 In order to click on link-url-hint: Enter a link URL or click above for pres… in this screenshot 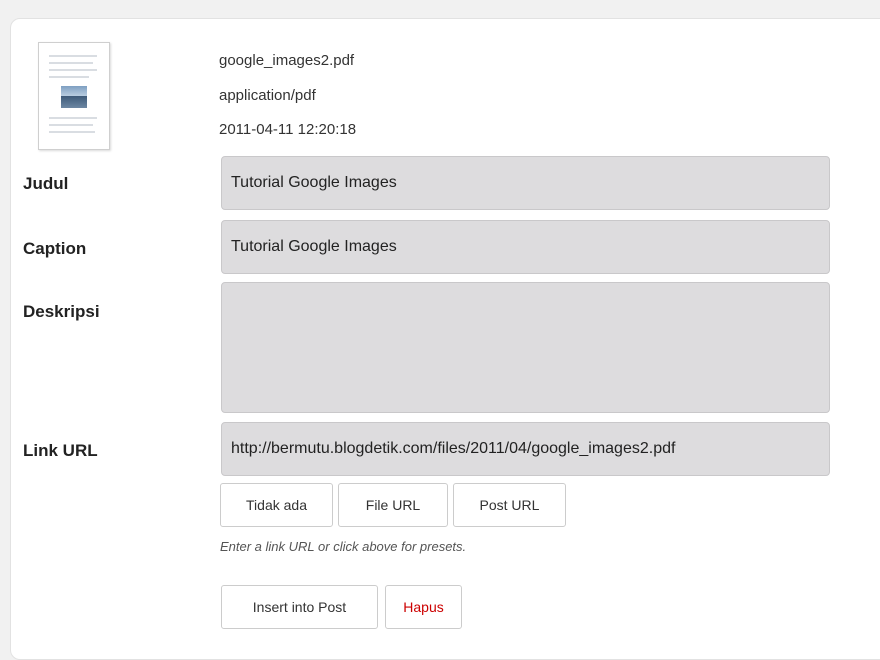, I will do `click(343, 546)`.